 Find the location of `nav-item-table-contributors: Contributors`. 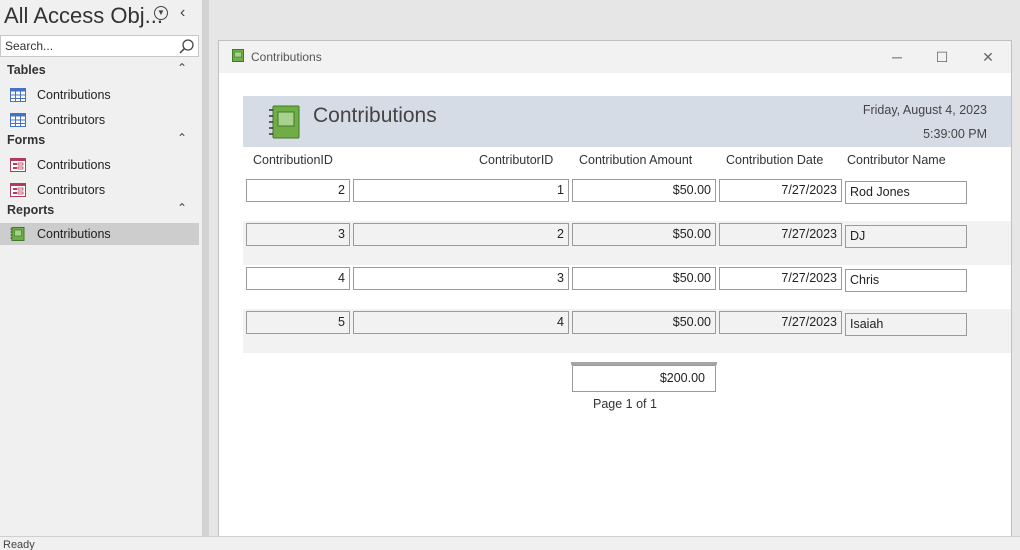

nav-item-table-contributors: Contributors is located at coordinates (99, 120).